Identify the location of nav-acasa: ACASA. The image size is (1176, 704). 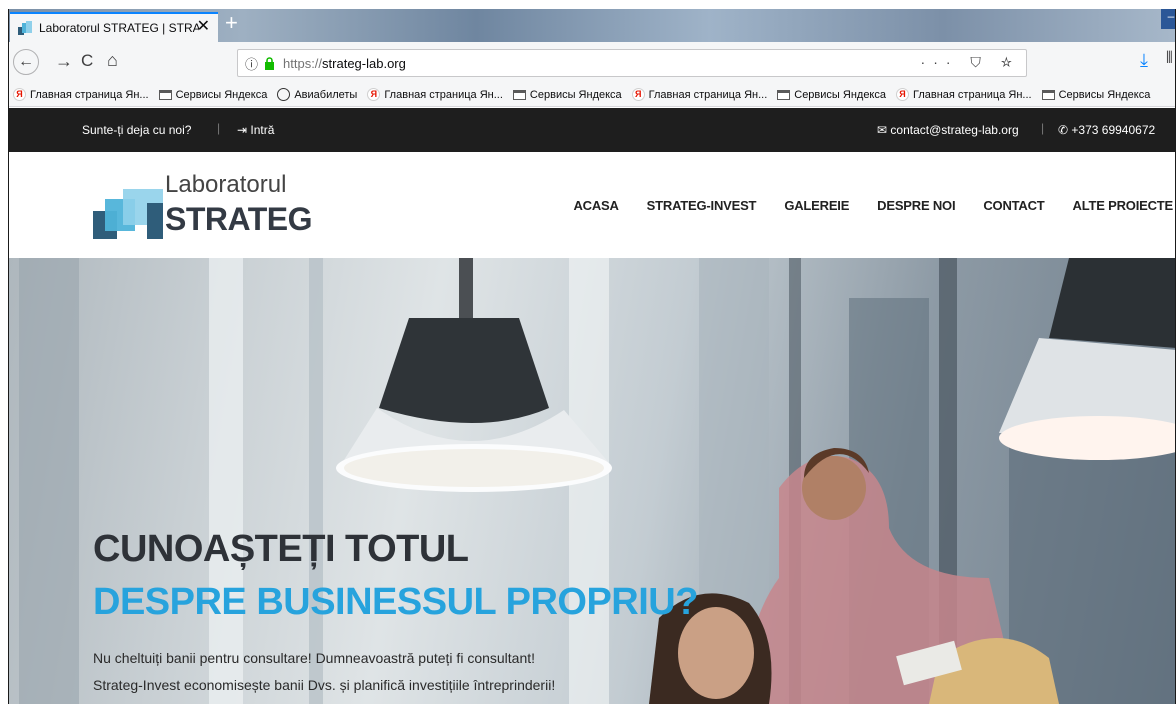
(595, 205).